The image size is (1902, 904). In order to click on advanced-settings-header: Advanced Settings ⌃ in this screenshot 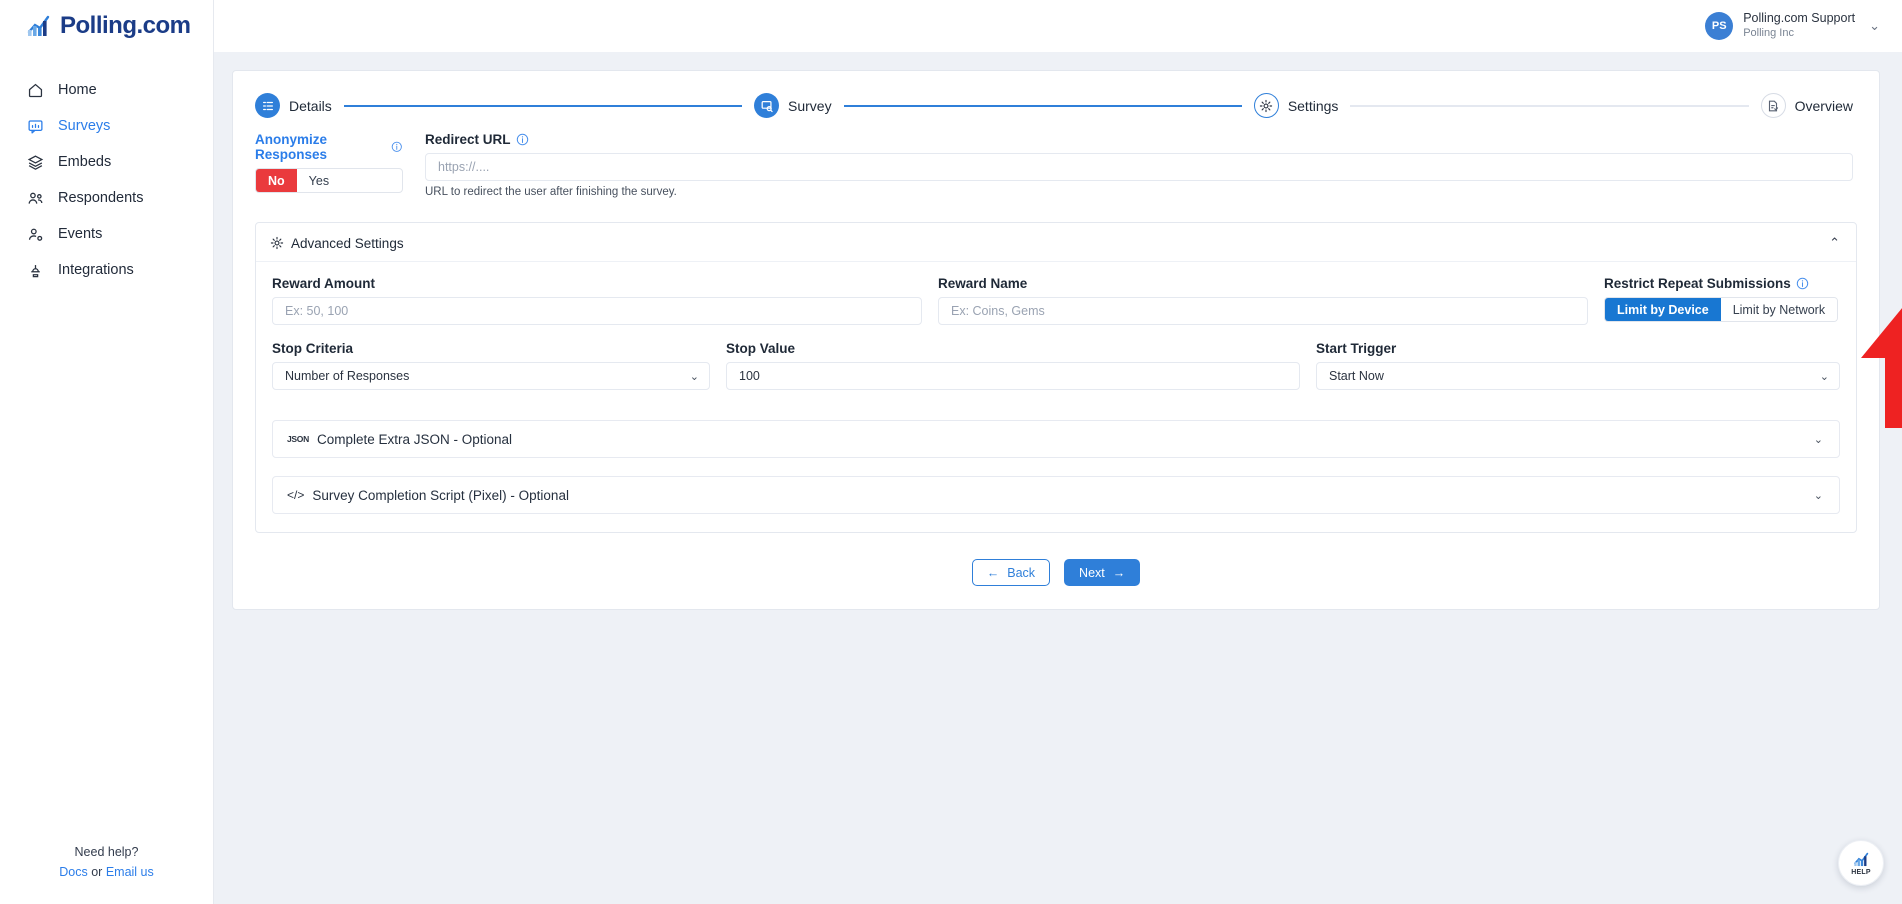, I will do `click(1056, 242)`.